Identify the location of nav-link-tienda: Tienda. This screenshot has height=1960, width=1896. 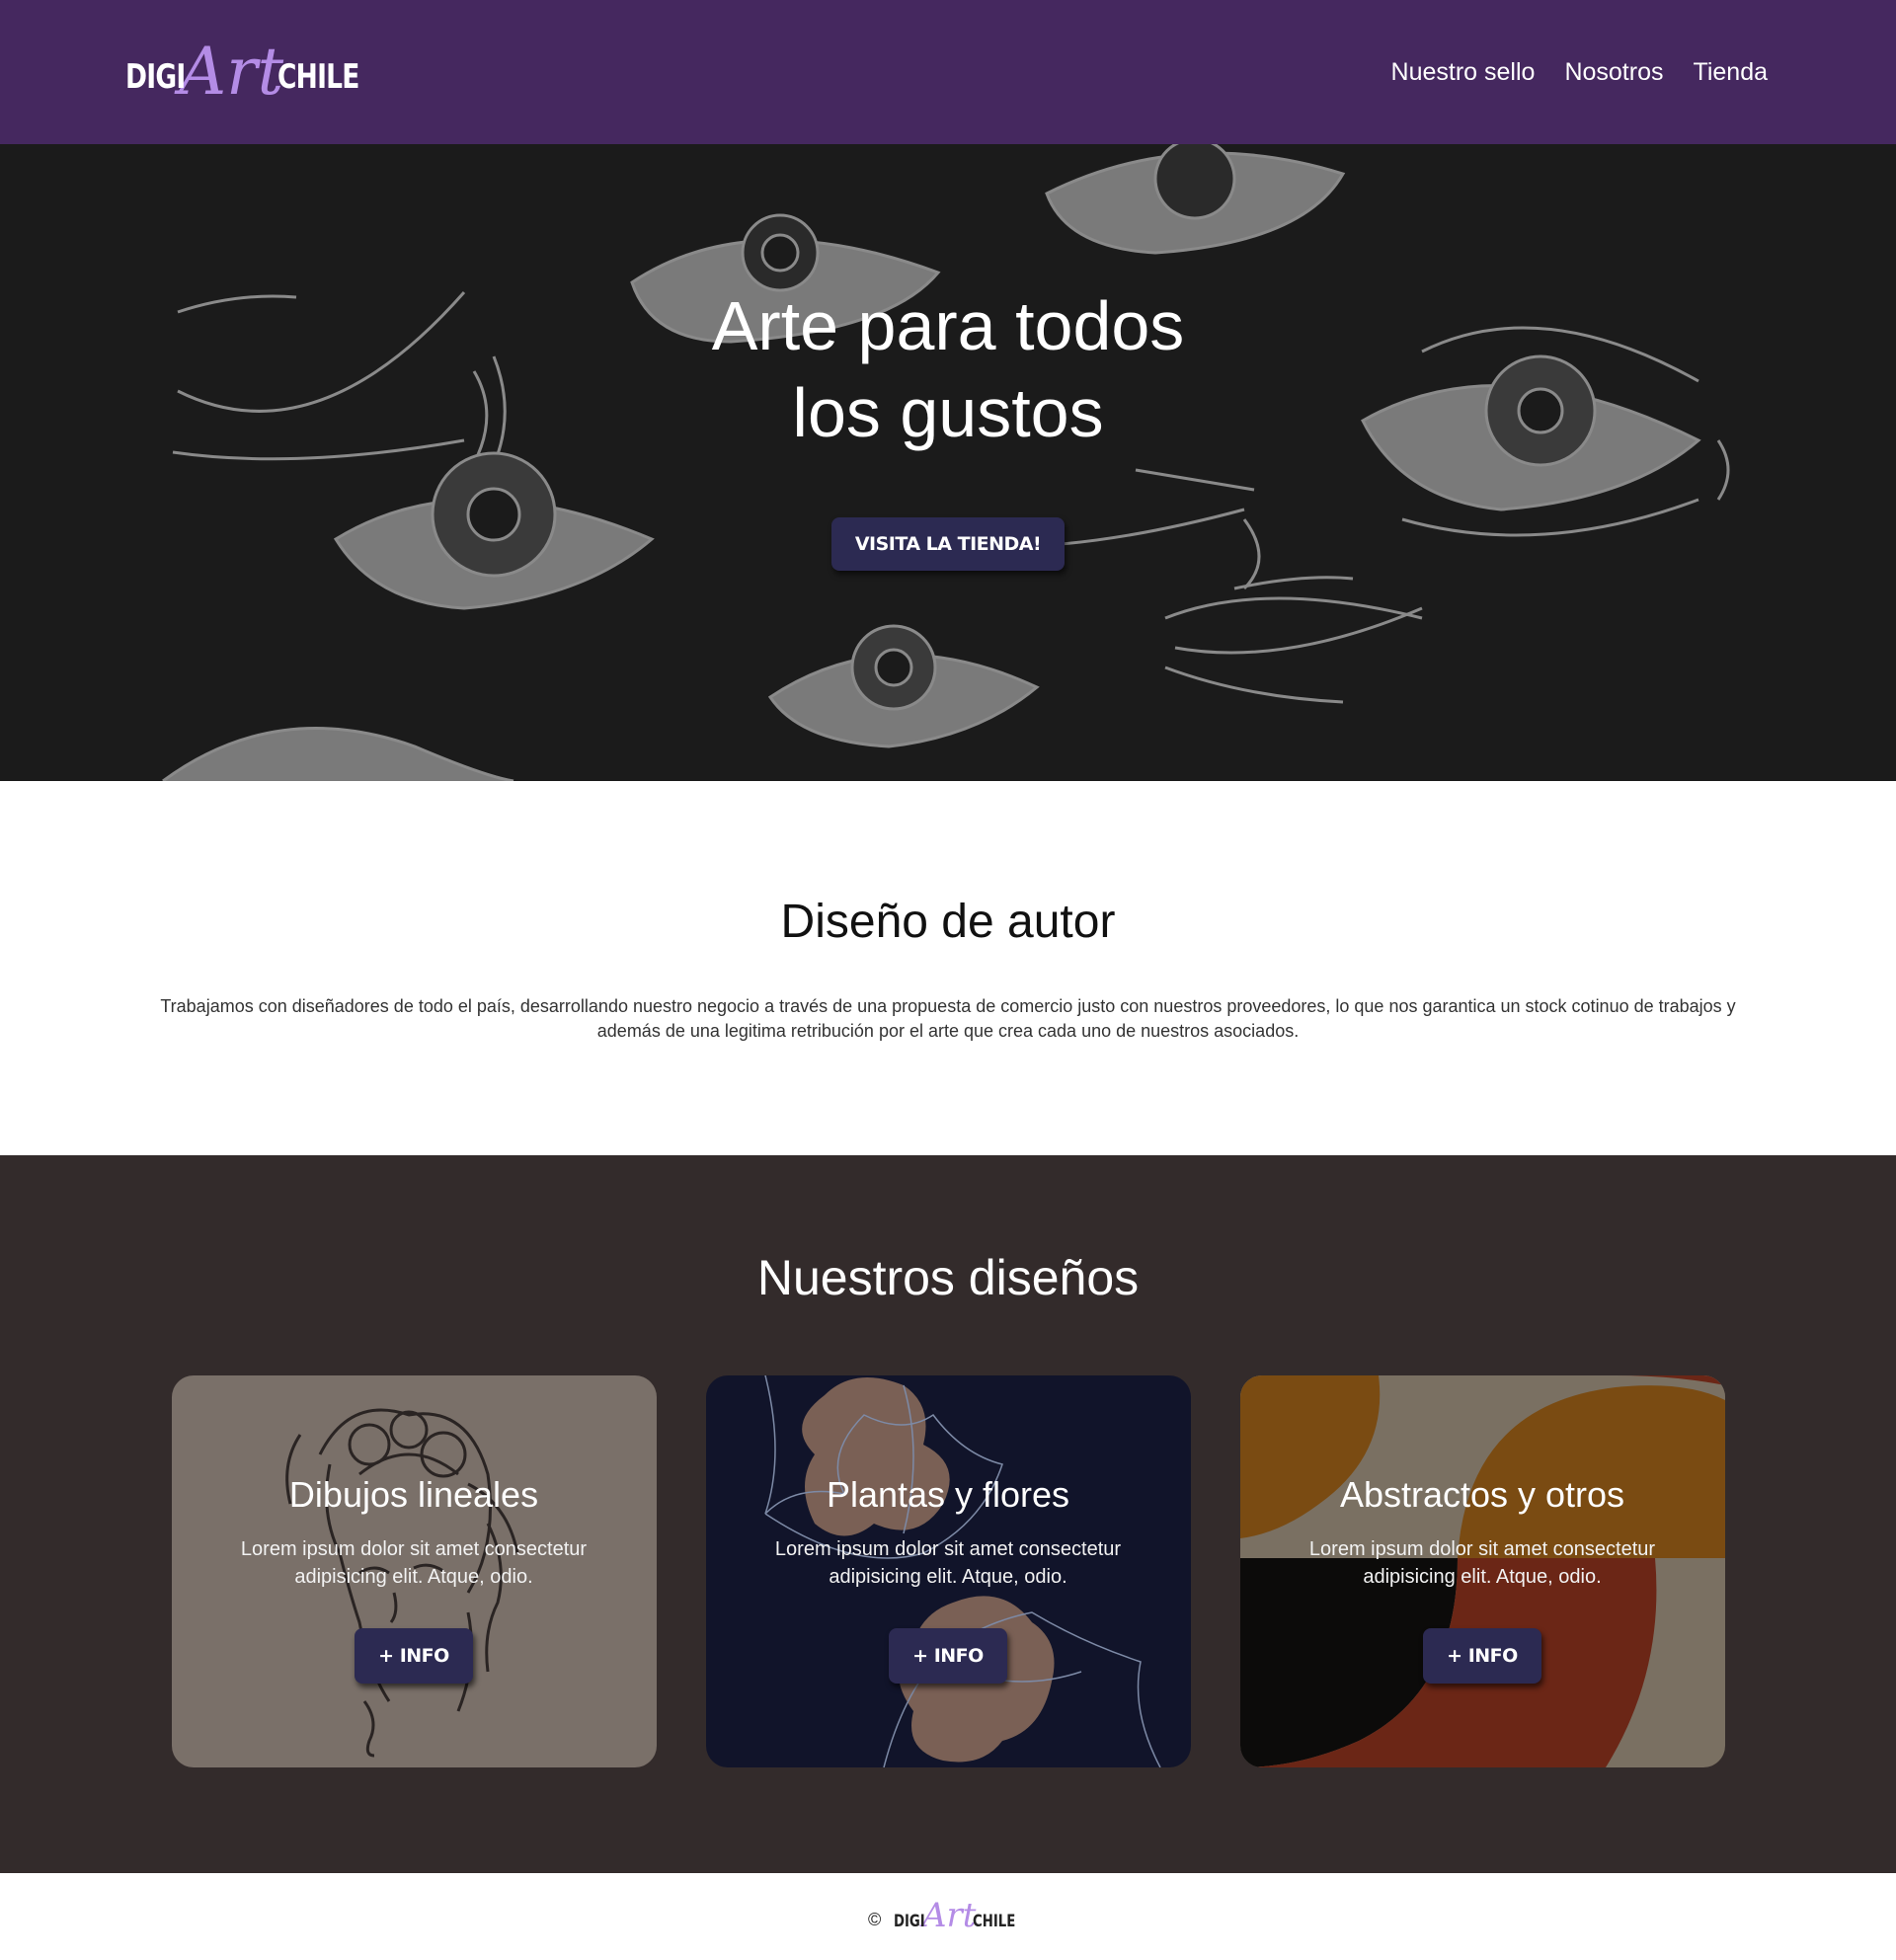
(1731, 72).